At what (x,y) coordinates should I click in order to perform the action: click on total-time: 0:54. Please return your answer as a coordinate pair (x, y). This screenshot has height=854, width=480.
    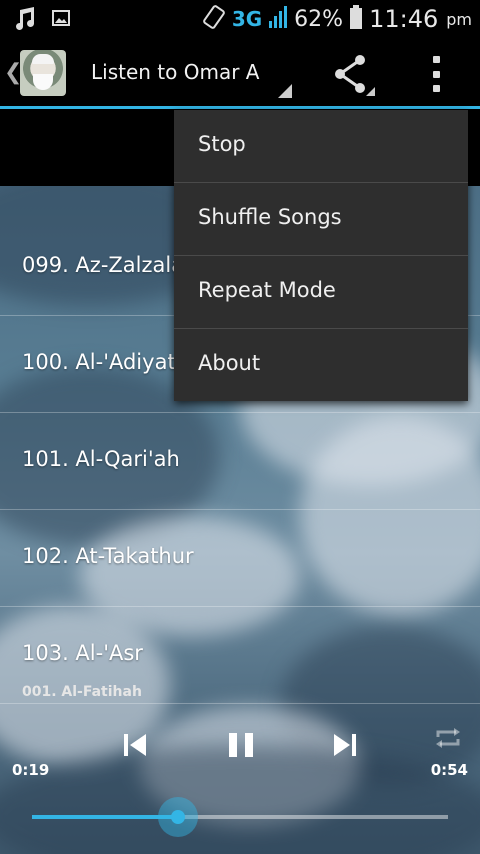
    Looking at the image, I should click on (449, 770).